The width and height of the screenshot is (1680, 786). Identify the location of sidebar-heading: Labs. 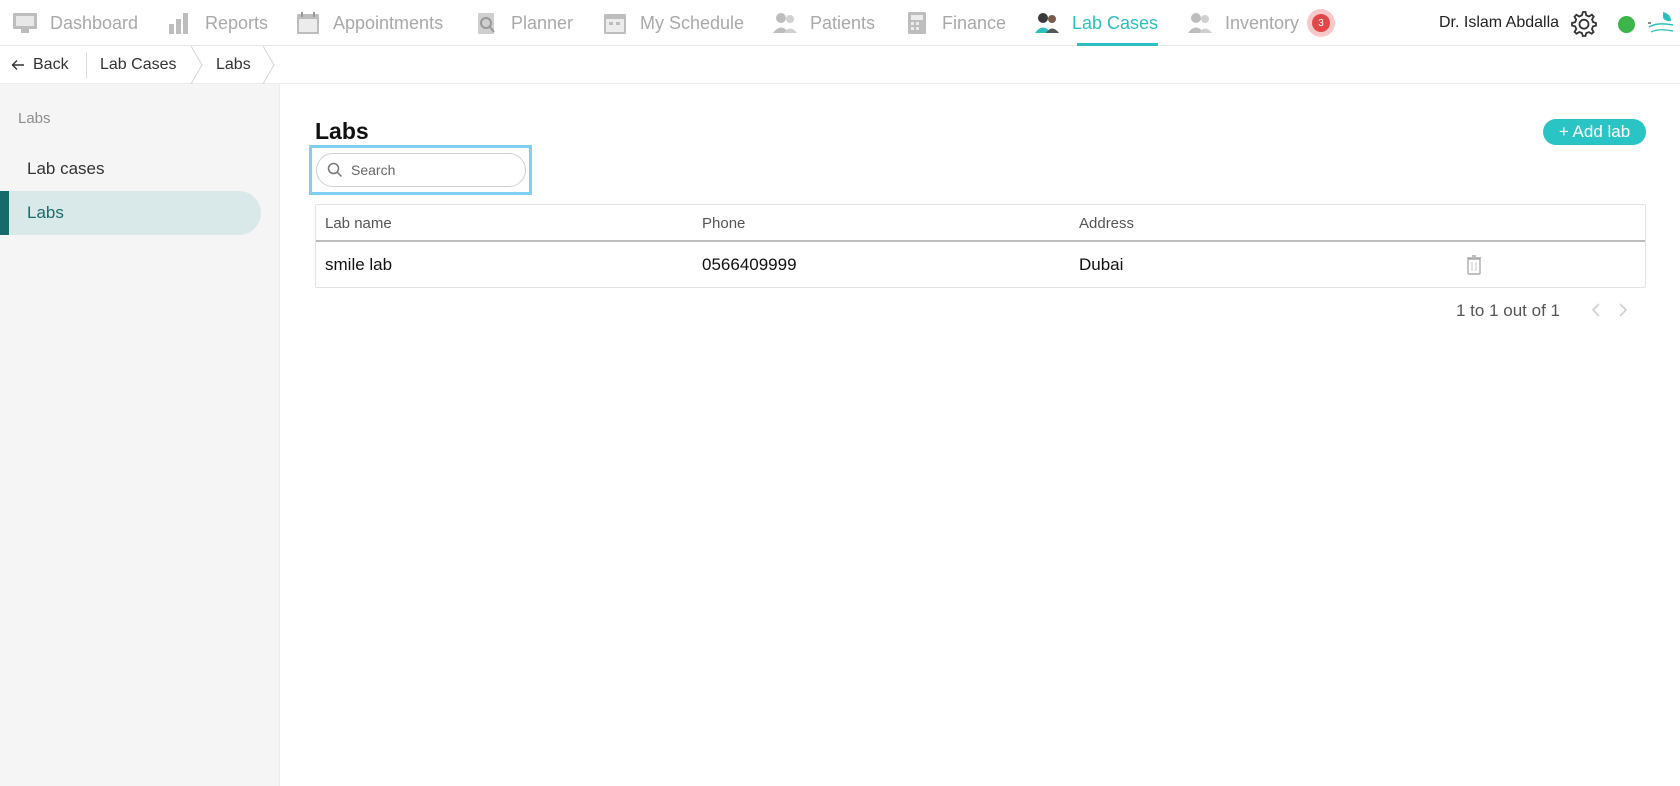
(34, 118).